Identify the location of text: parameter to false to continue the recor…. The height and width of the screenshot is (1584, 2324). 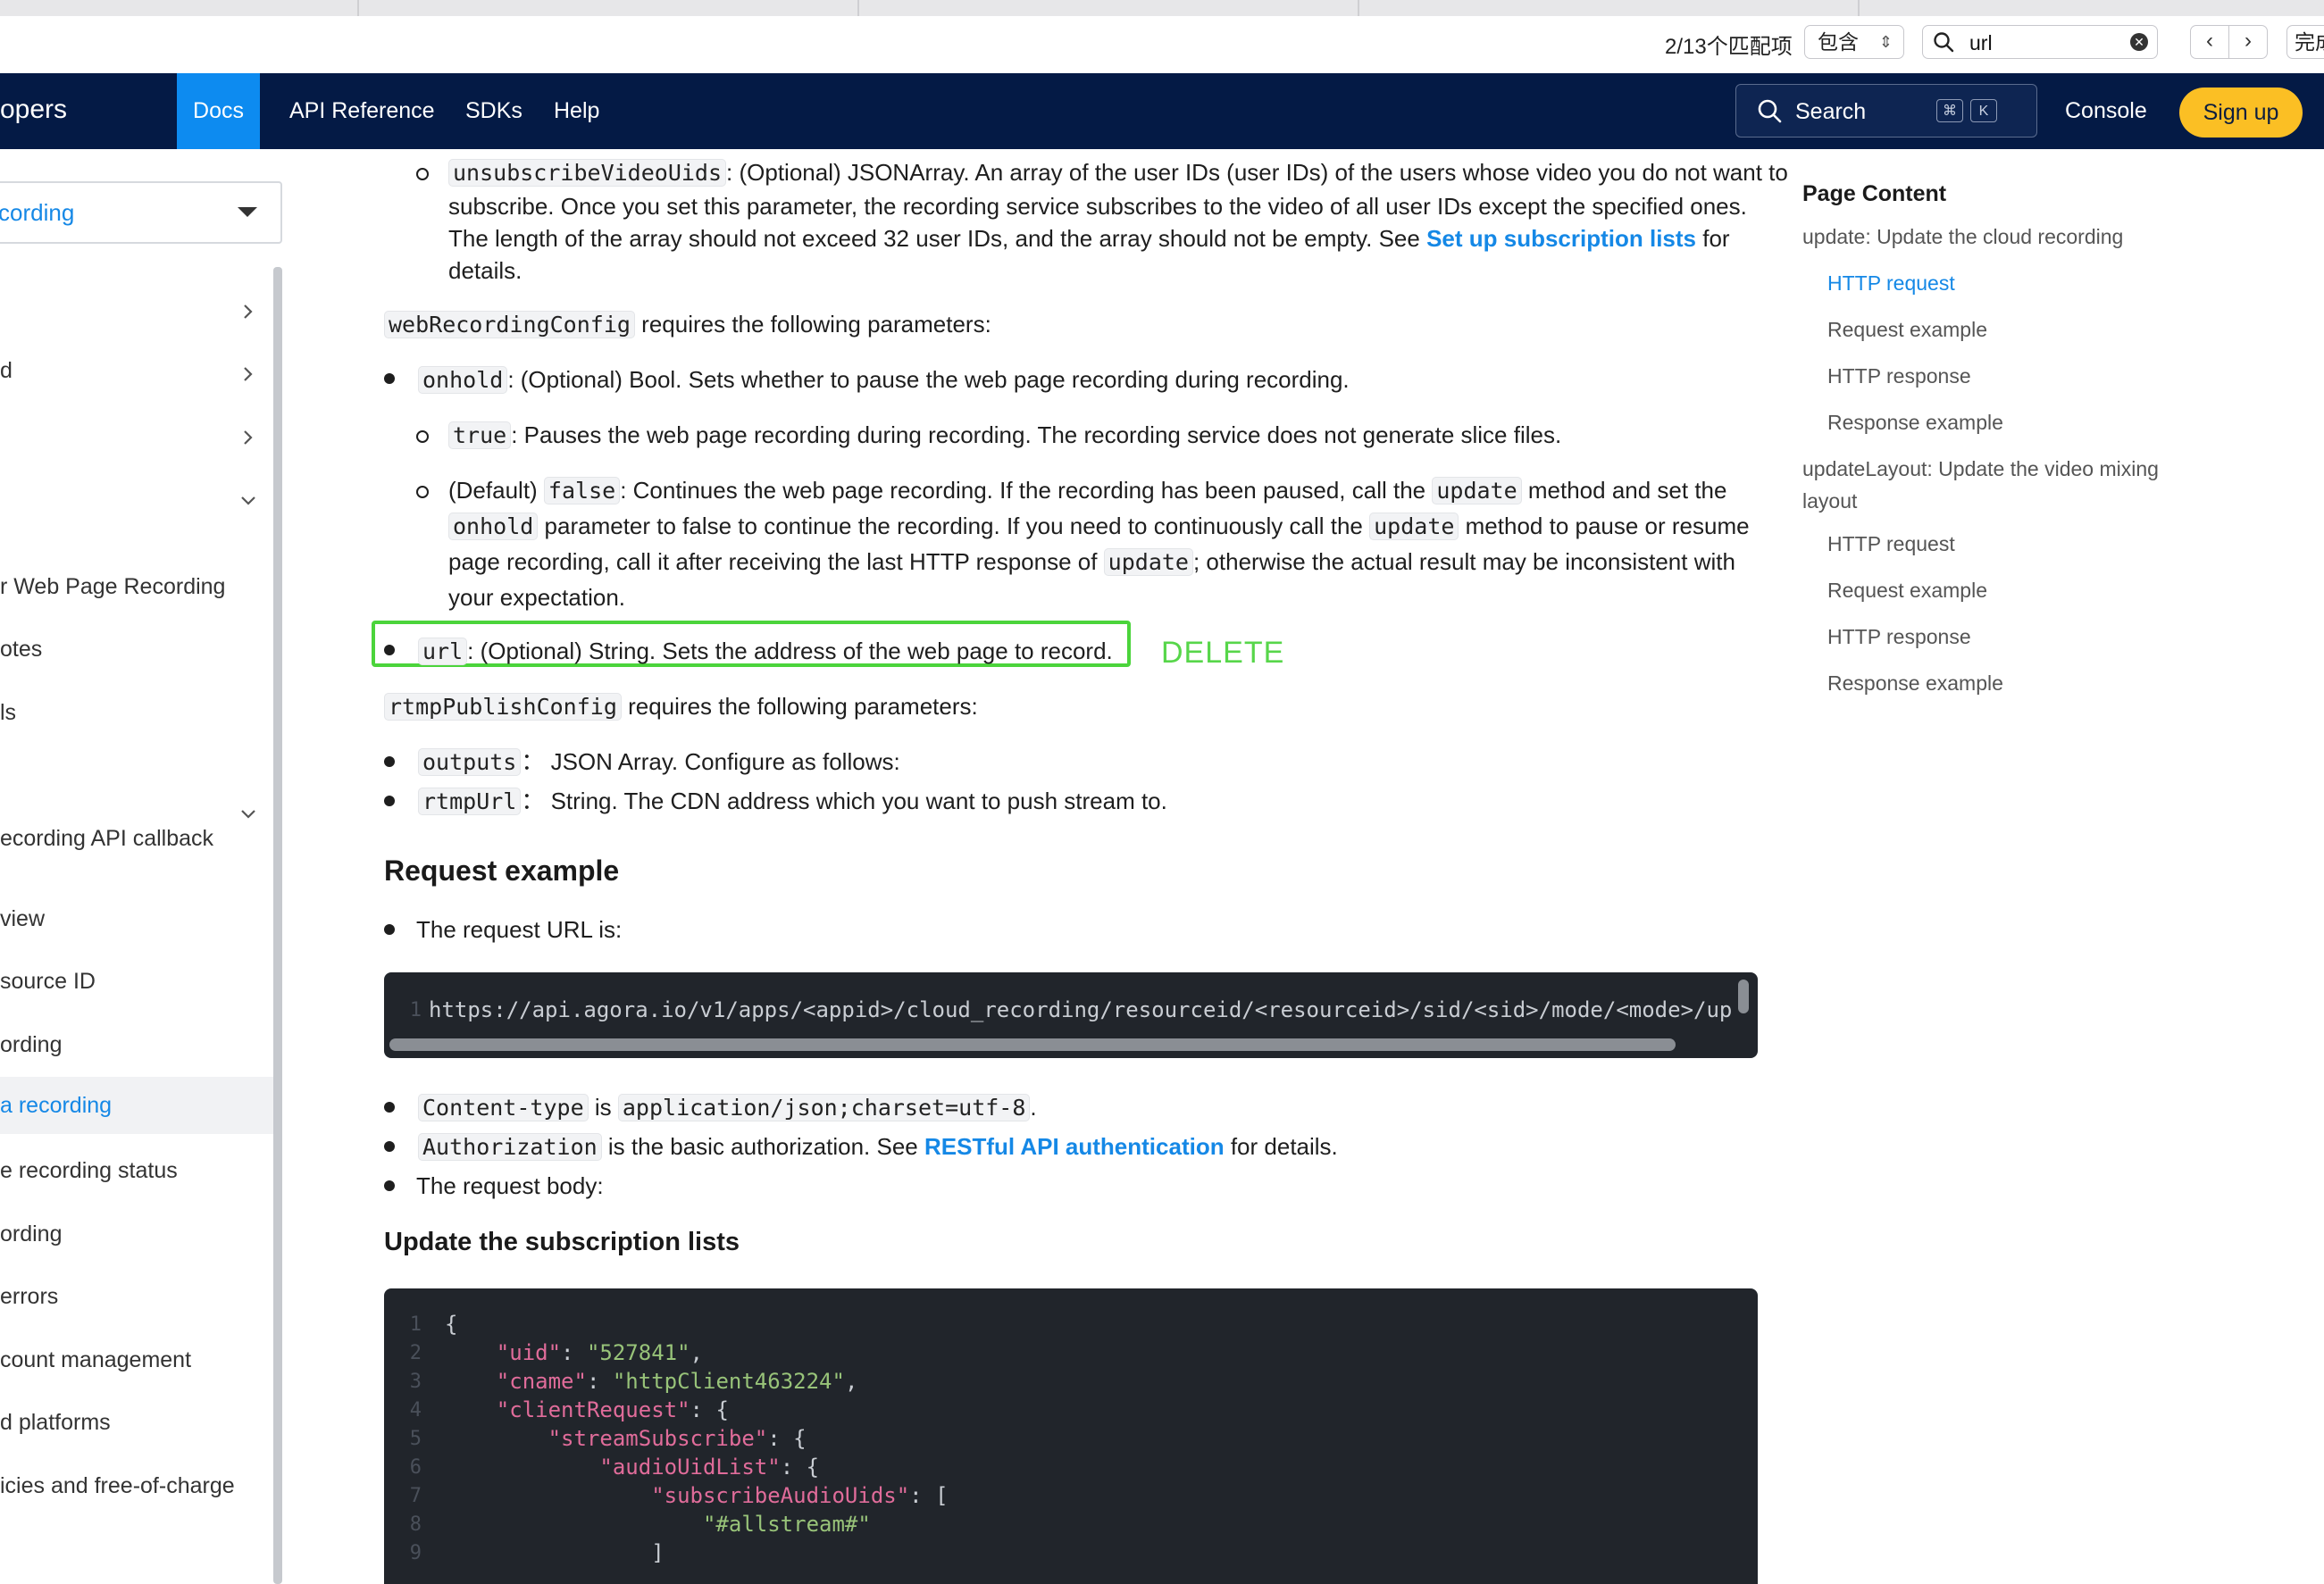
(954, 526).